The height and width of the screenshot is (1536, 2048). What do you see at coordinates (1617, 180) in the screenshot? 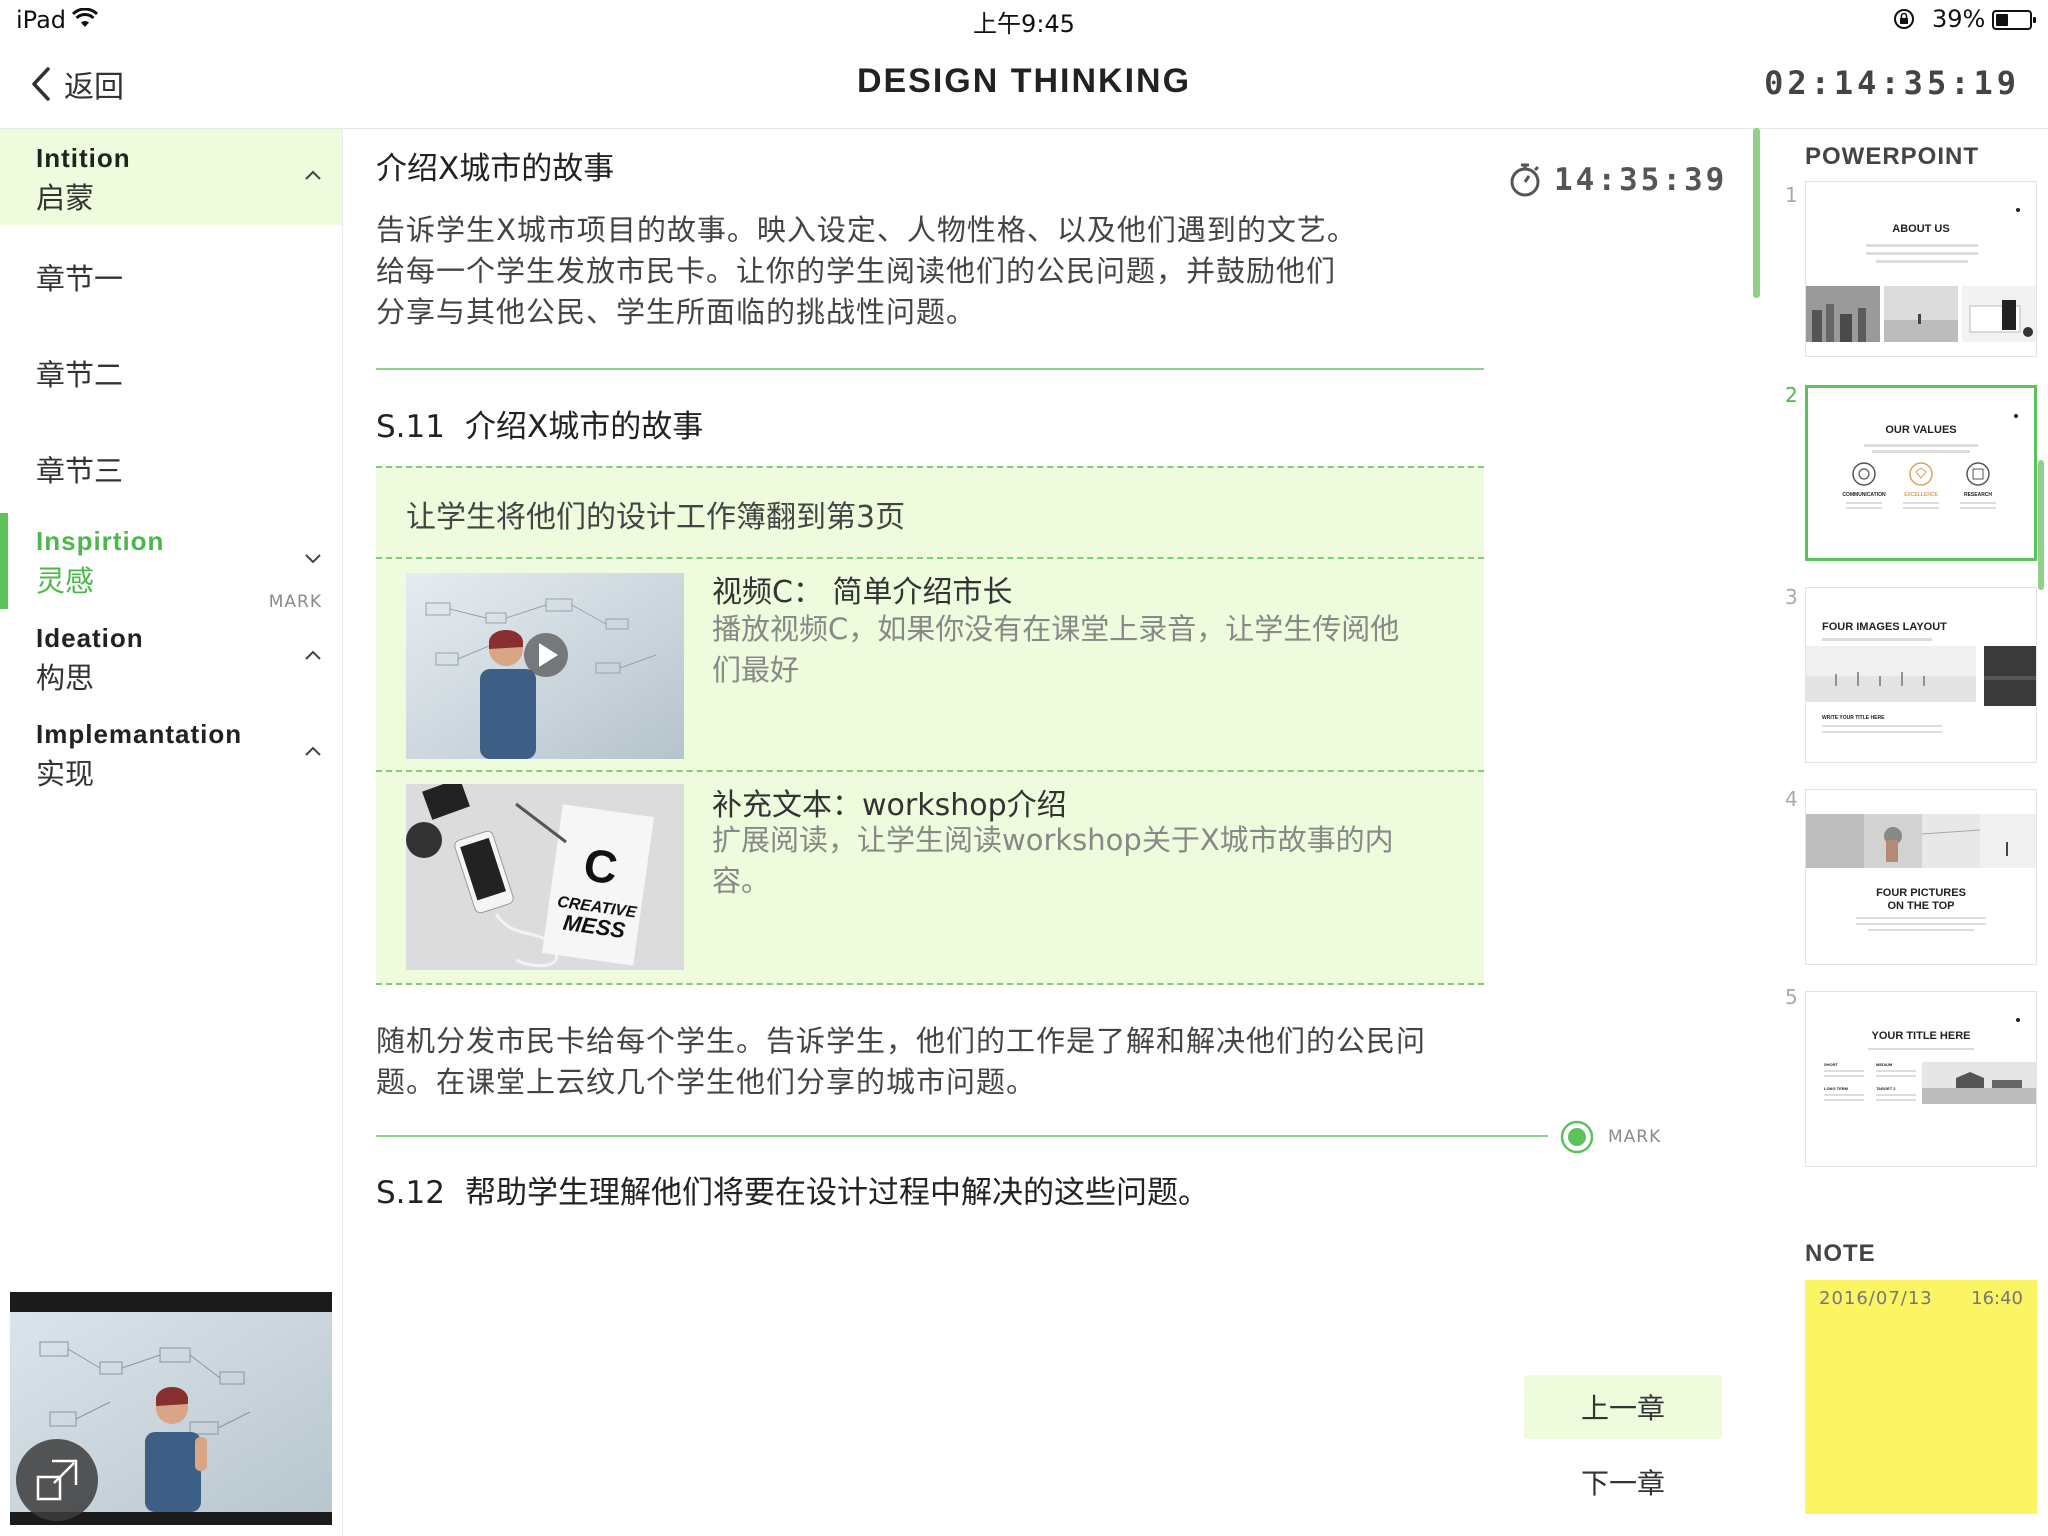
I see `lesson-timer: 14:35:39` at bounding box center [1617, 180].